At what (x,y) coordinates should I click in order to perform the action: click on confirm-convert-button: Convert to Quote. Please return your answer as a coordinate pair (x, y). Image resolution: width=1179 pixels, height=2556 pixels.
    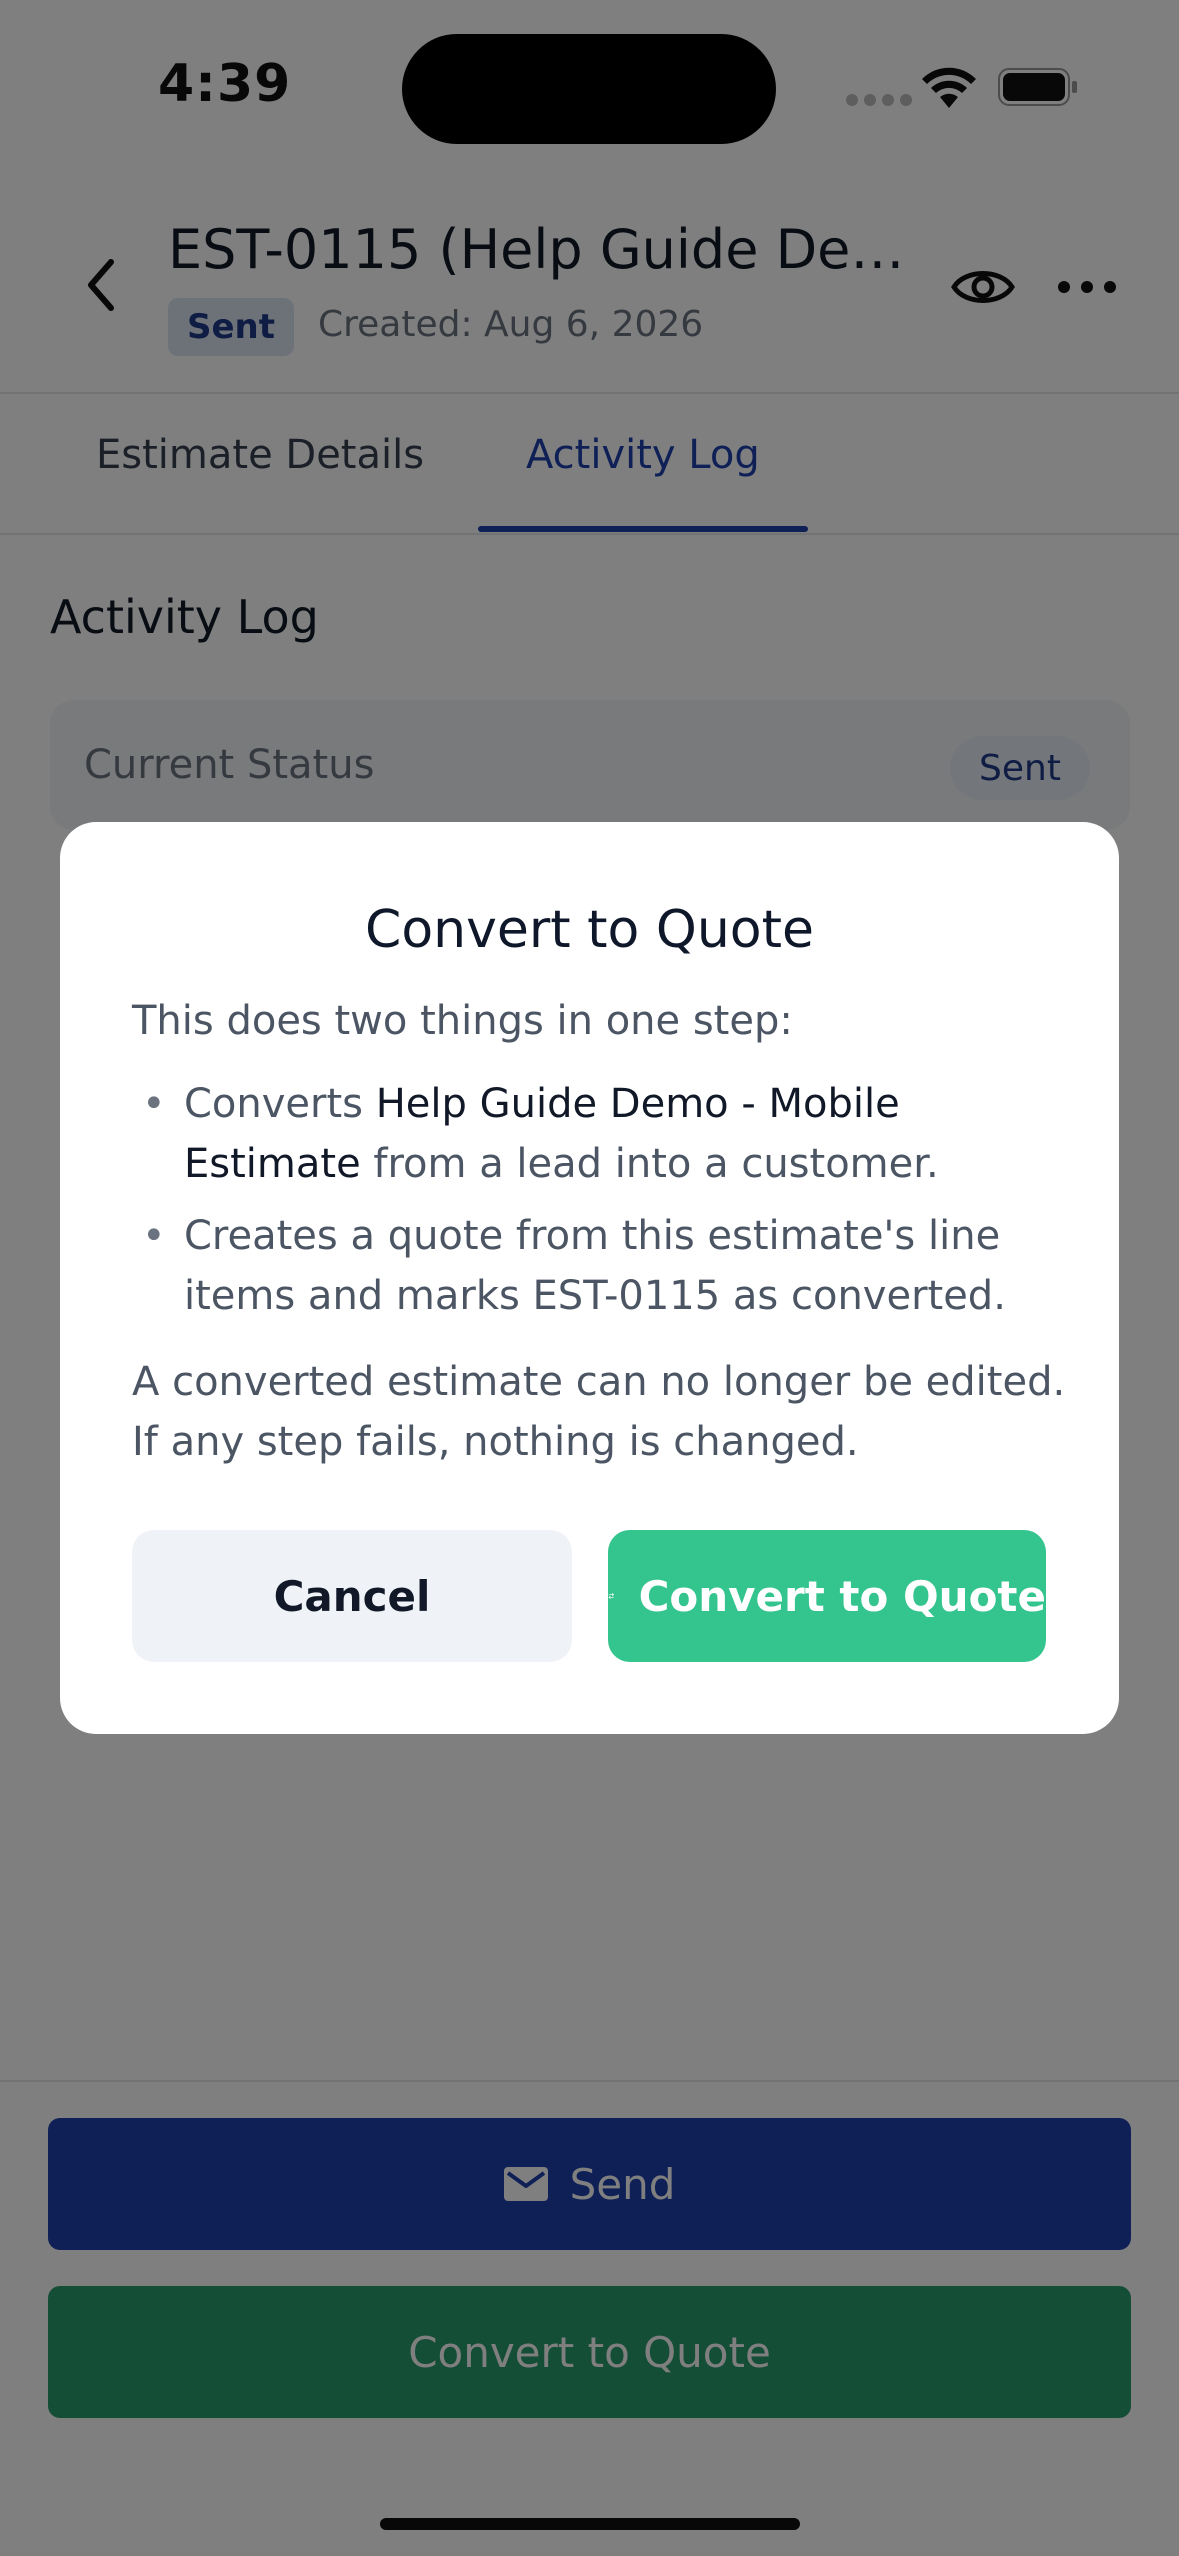
    Looking at the image, I should click on (827, 1596).